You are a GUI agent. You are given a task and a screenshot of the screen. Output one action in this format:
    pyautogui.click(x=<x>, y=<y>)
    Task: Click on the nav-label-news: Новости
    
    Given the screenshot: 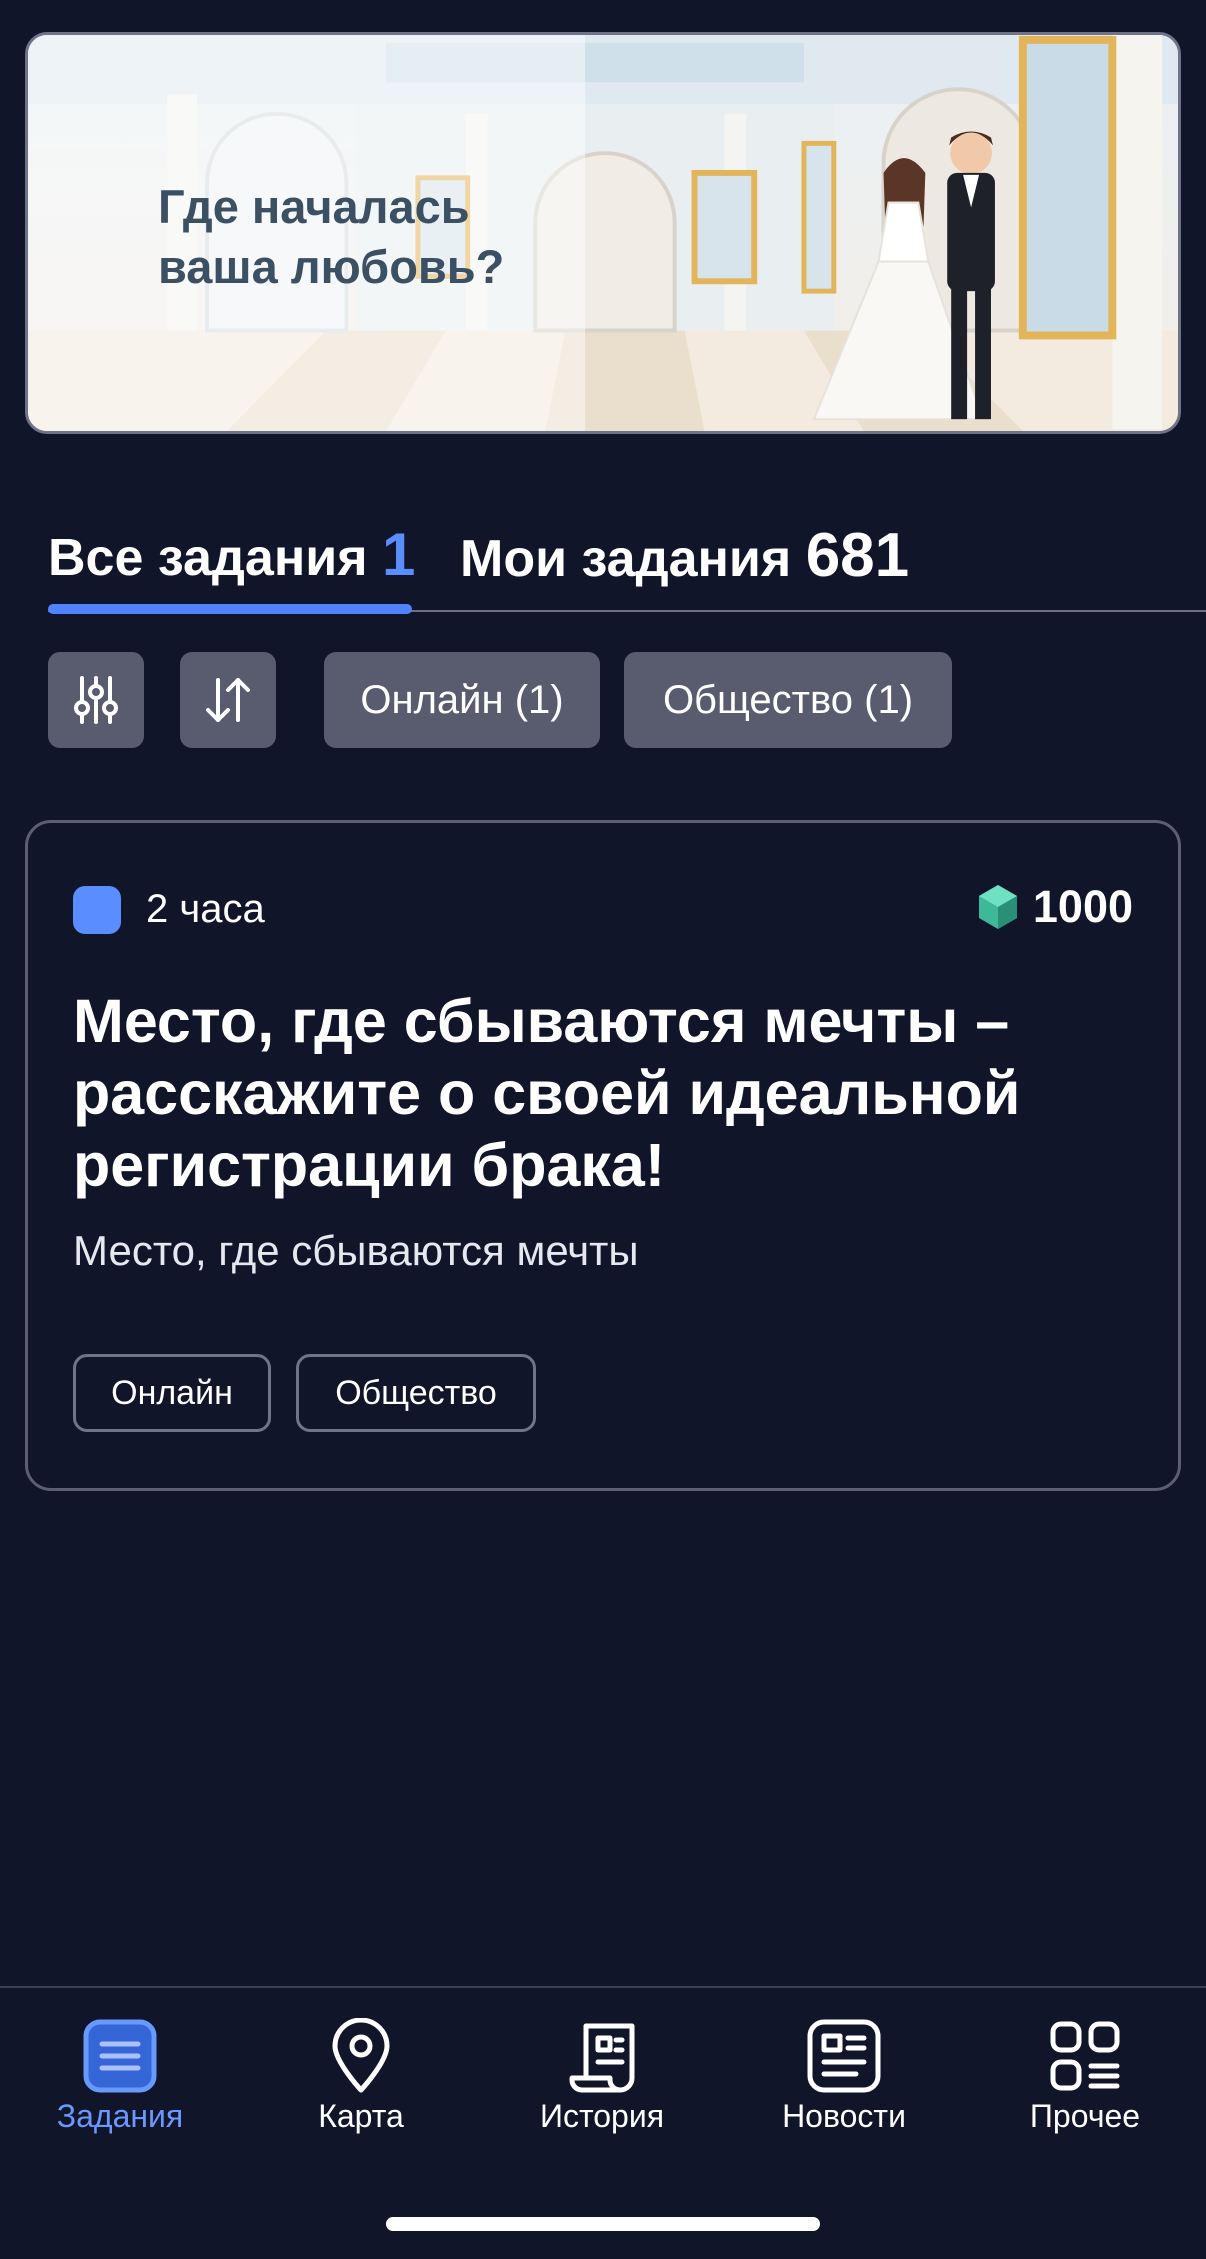 What is the action you would take?
    pyautogui.click(x=844, y=2116)
    